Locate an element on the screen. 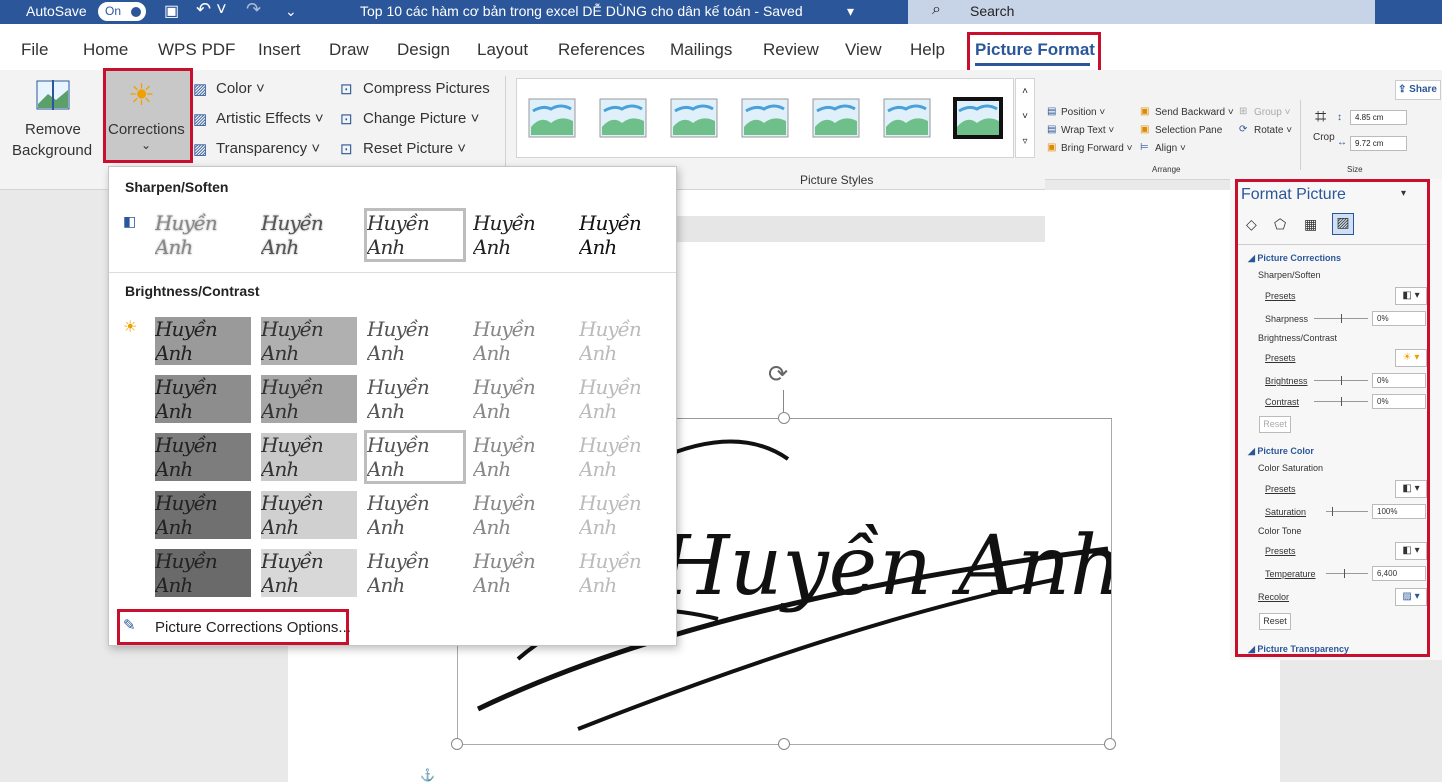  color-section-header: ◢ Picture Color is located at coordinates (1281, 451).